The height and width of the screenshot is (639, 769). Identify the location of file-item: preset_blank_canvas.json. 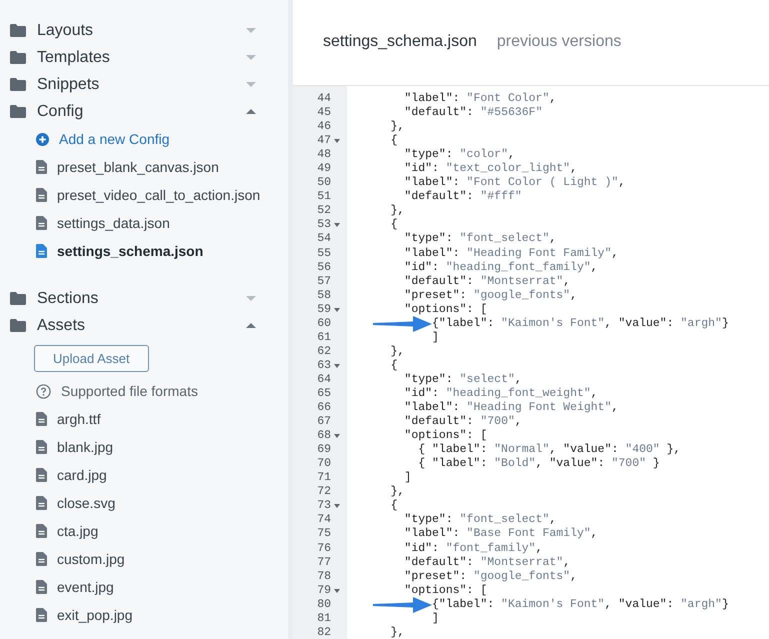
(138, 167).